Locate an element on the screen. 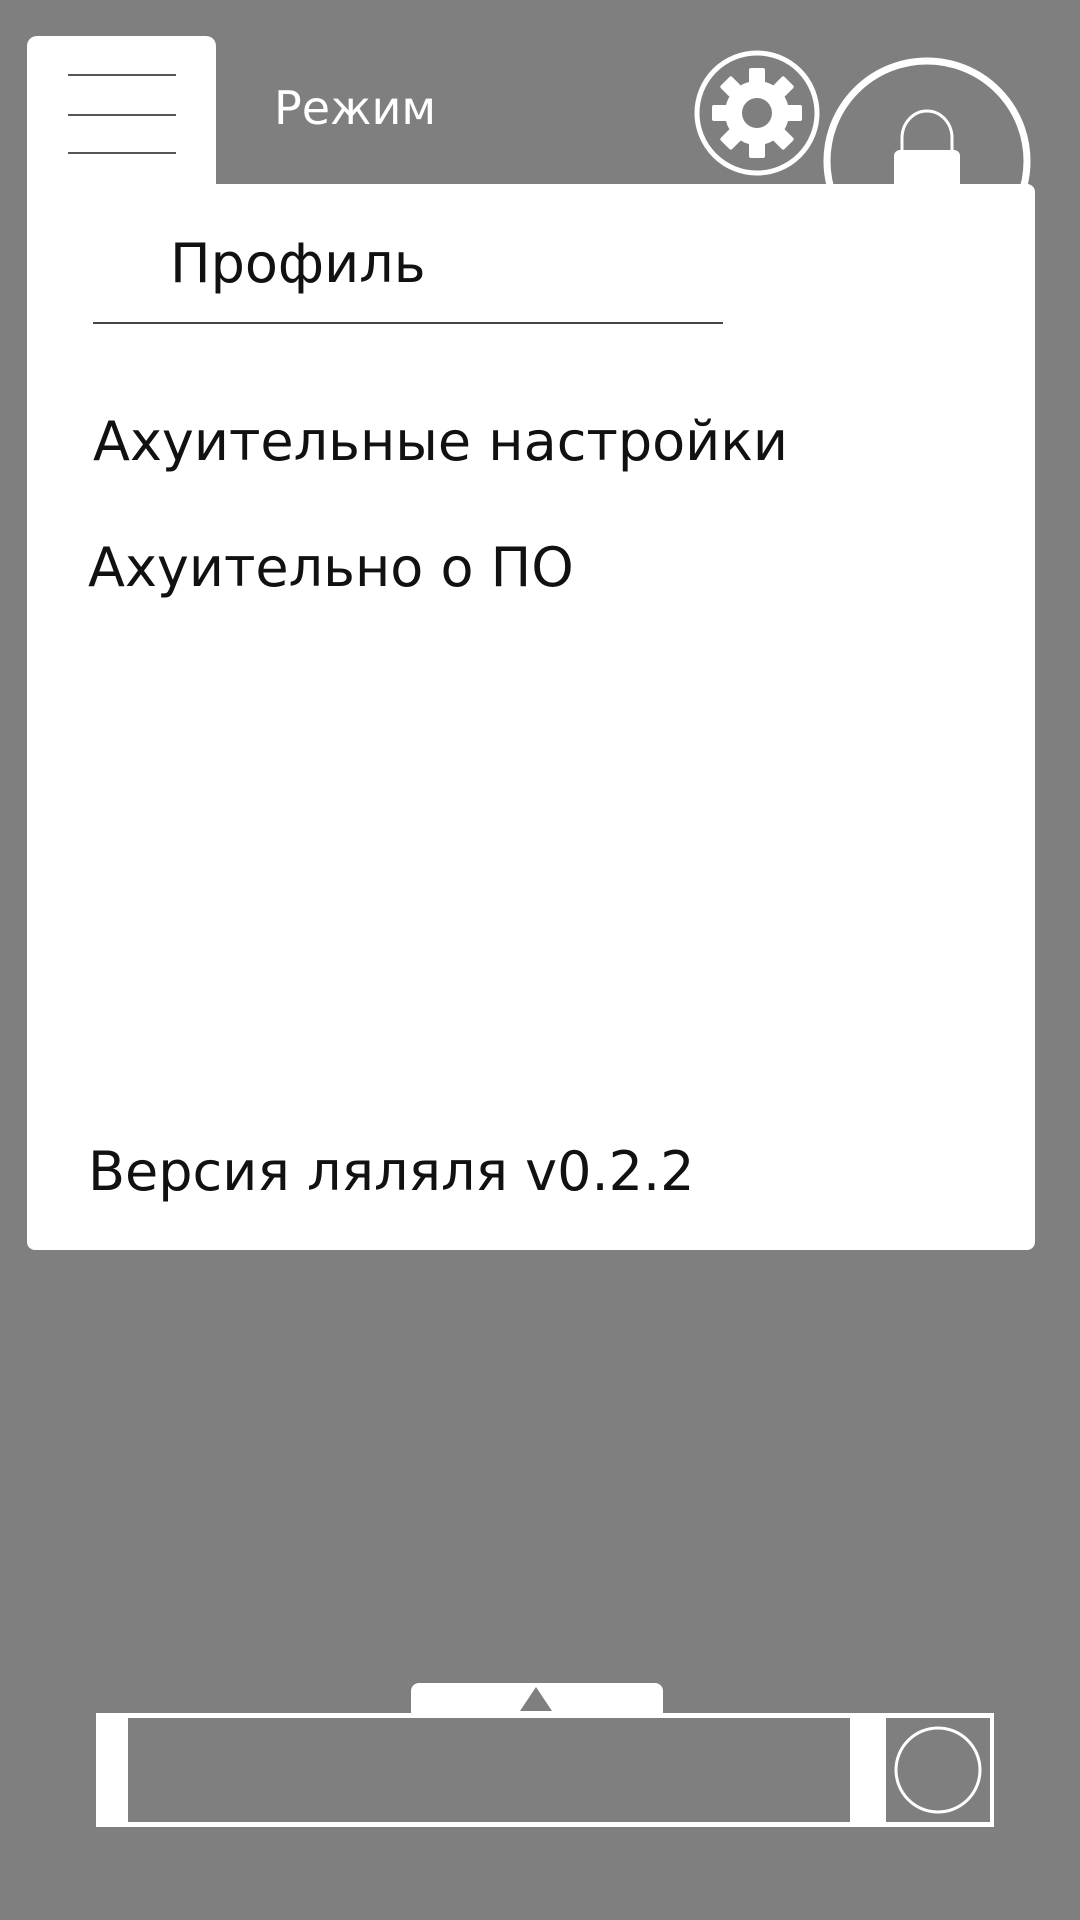  profile-title: Профиль is located at coordinates (298, 264).